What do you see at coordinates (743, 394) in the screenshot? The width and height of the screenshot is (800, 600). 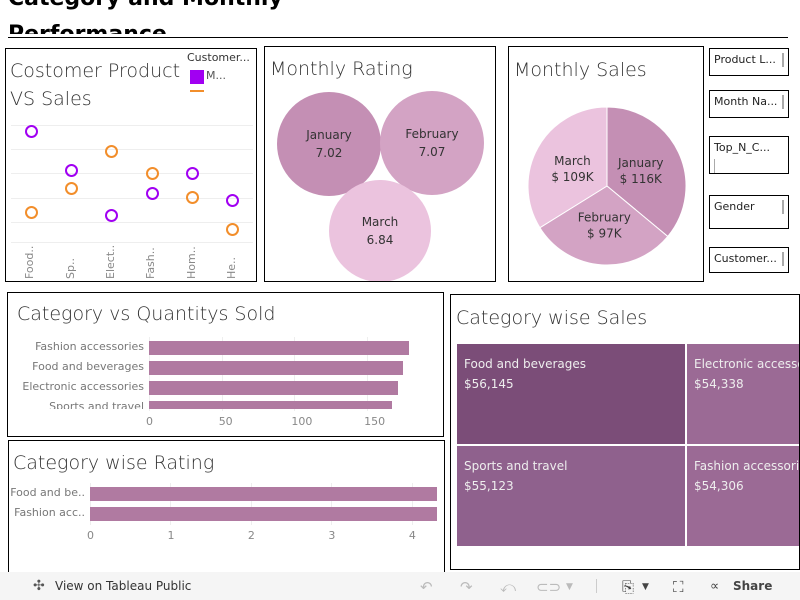 I see `treemap-tile: Electronic accesso $54,338` at bounding box center [743, 394].